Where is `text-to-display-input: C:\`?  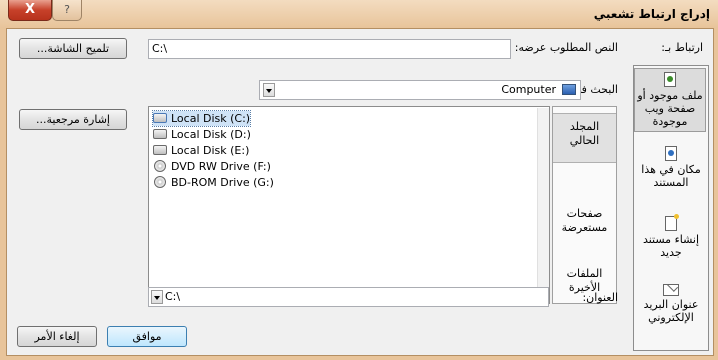
text-to-display-input: C:\ is located at coordinates (329, 49).